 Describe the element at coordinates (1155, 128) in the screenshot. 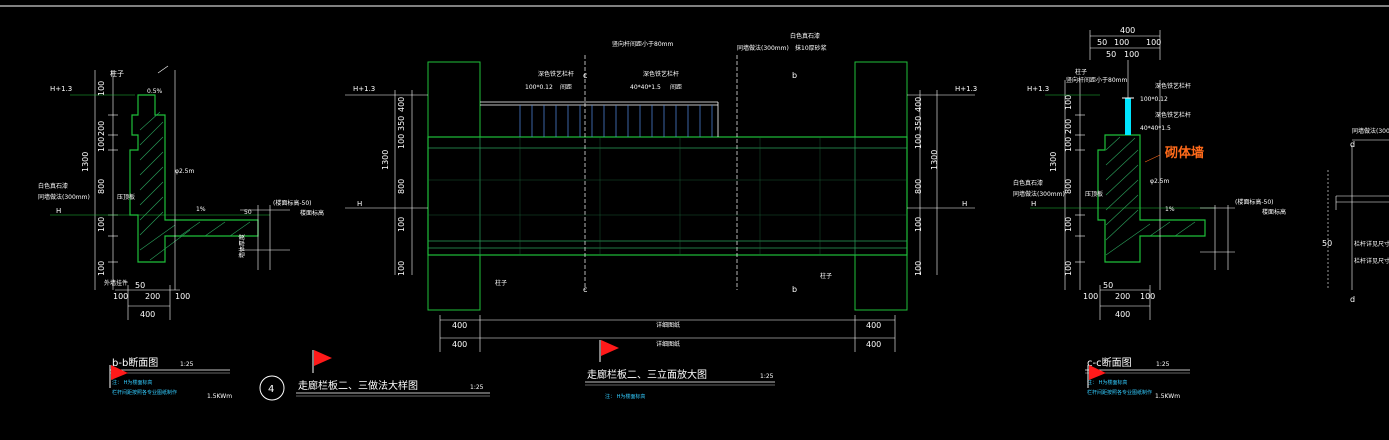

I see `section-c-rail-b-size: 40*40*1.5` at that location.